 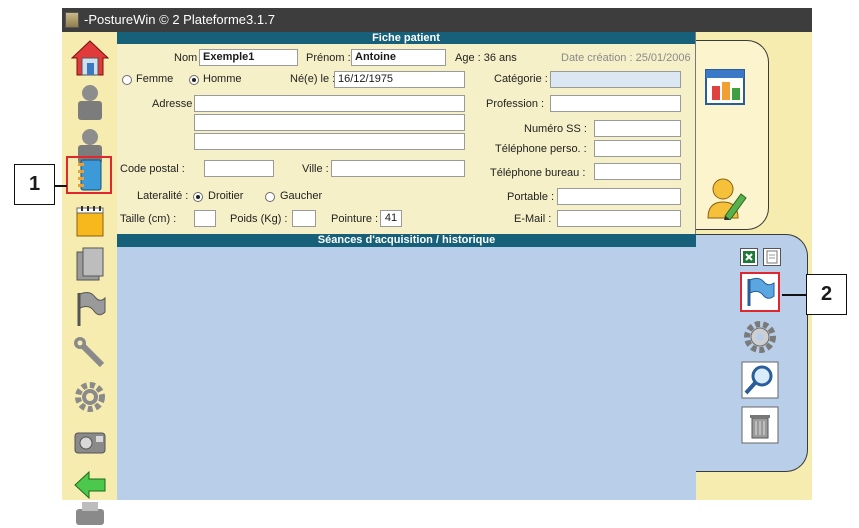 I want to click on notebook-icon, so click(x=90, y=175).